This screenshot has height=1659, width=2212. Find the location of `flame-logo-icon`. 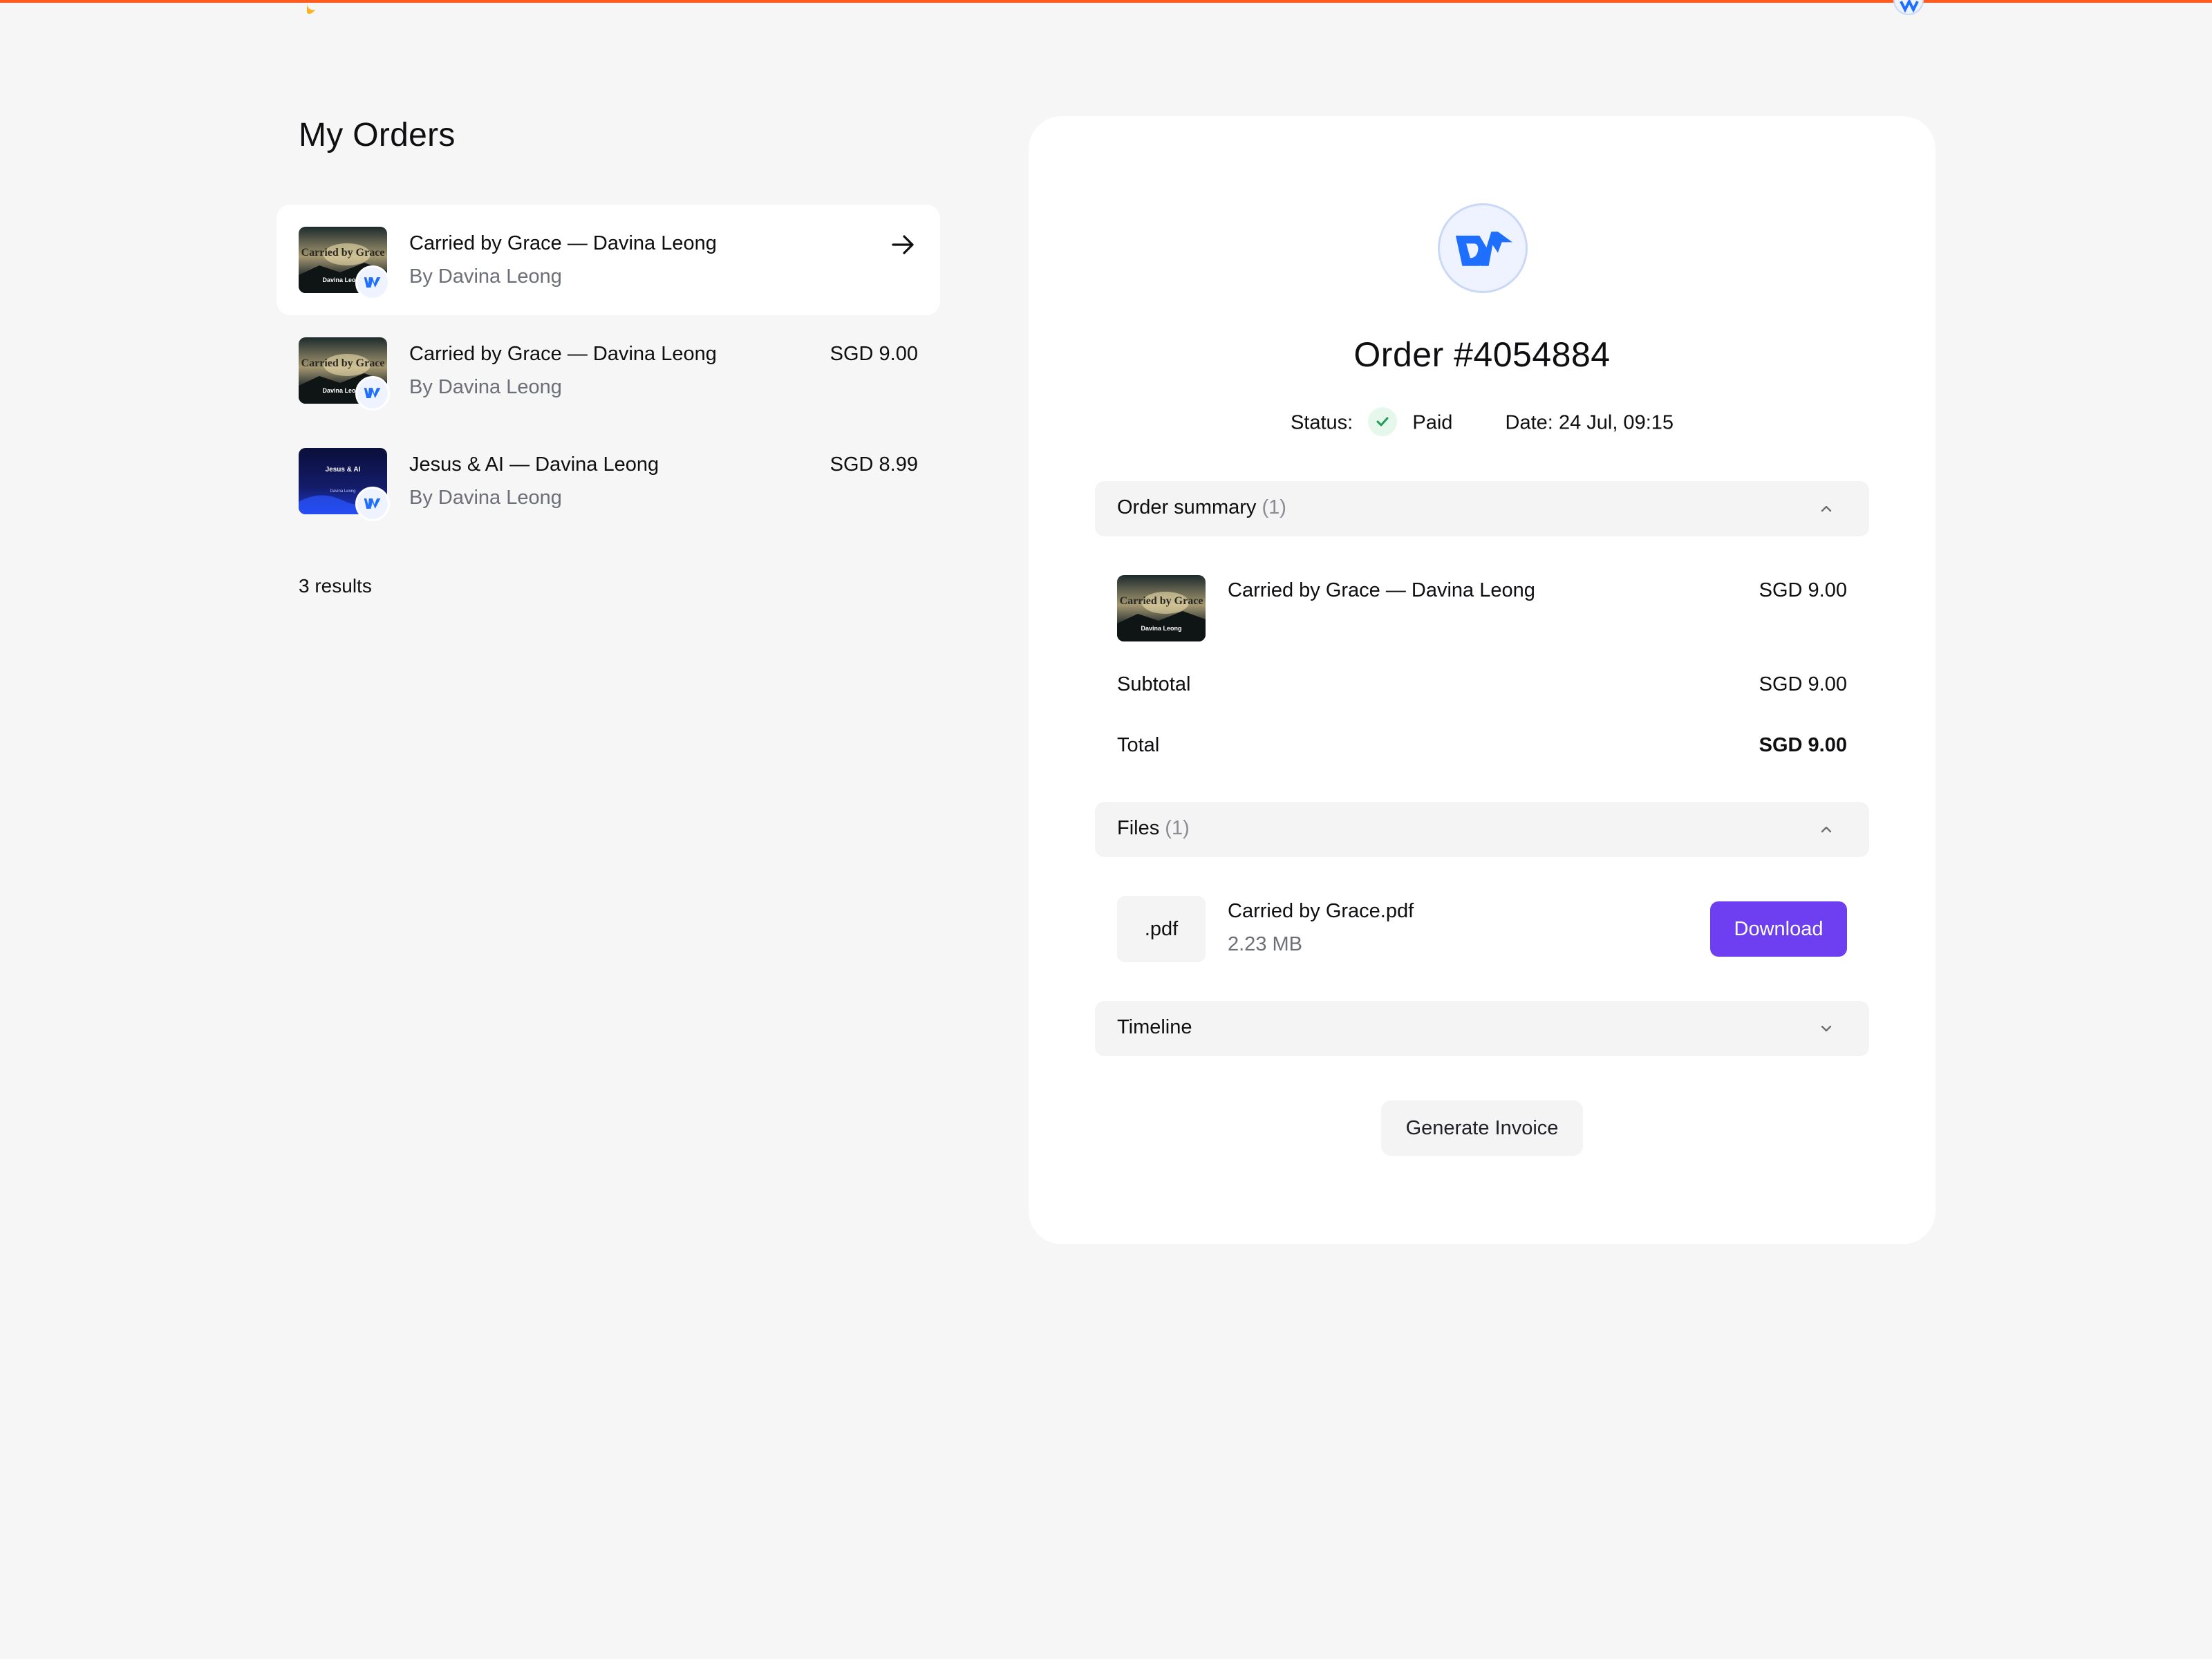

flame-logo-icon is located at coordinates (313, 10).